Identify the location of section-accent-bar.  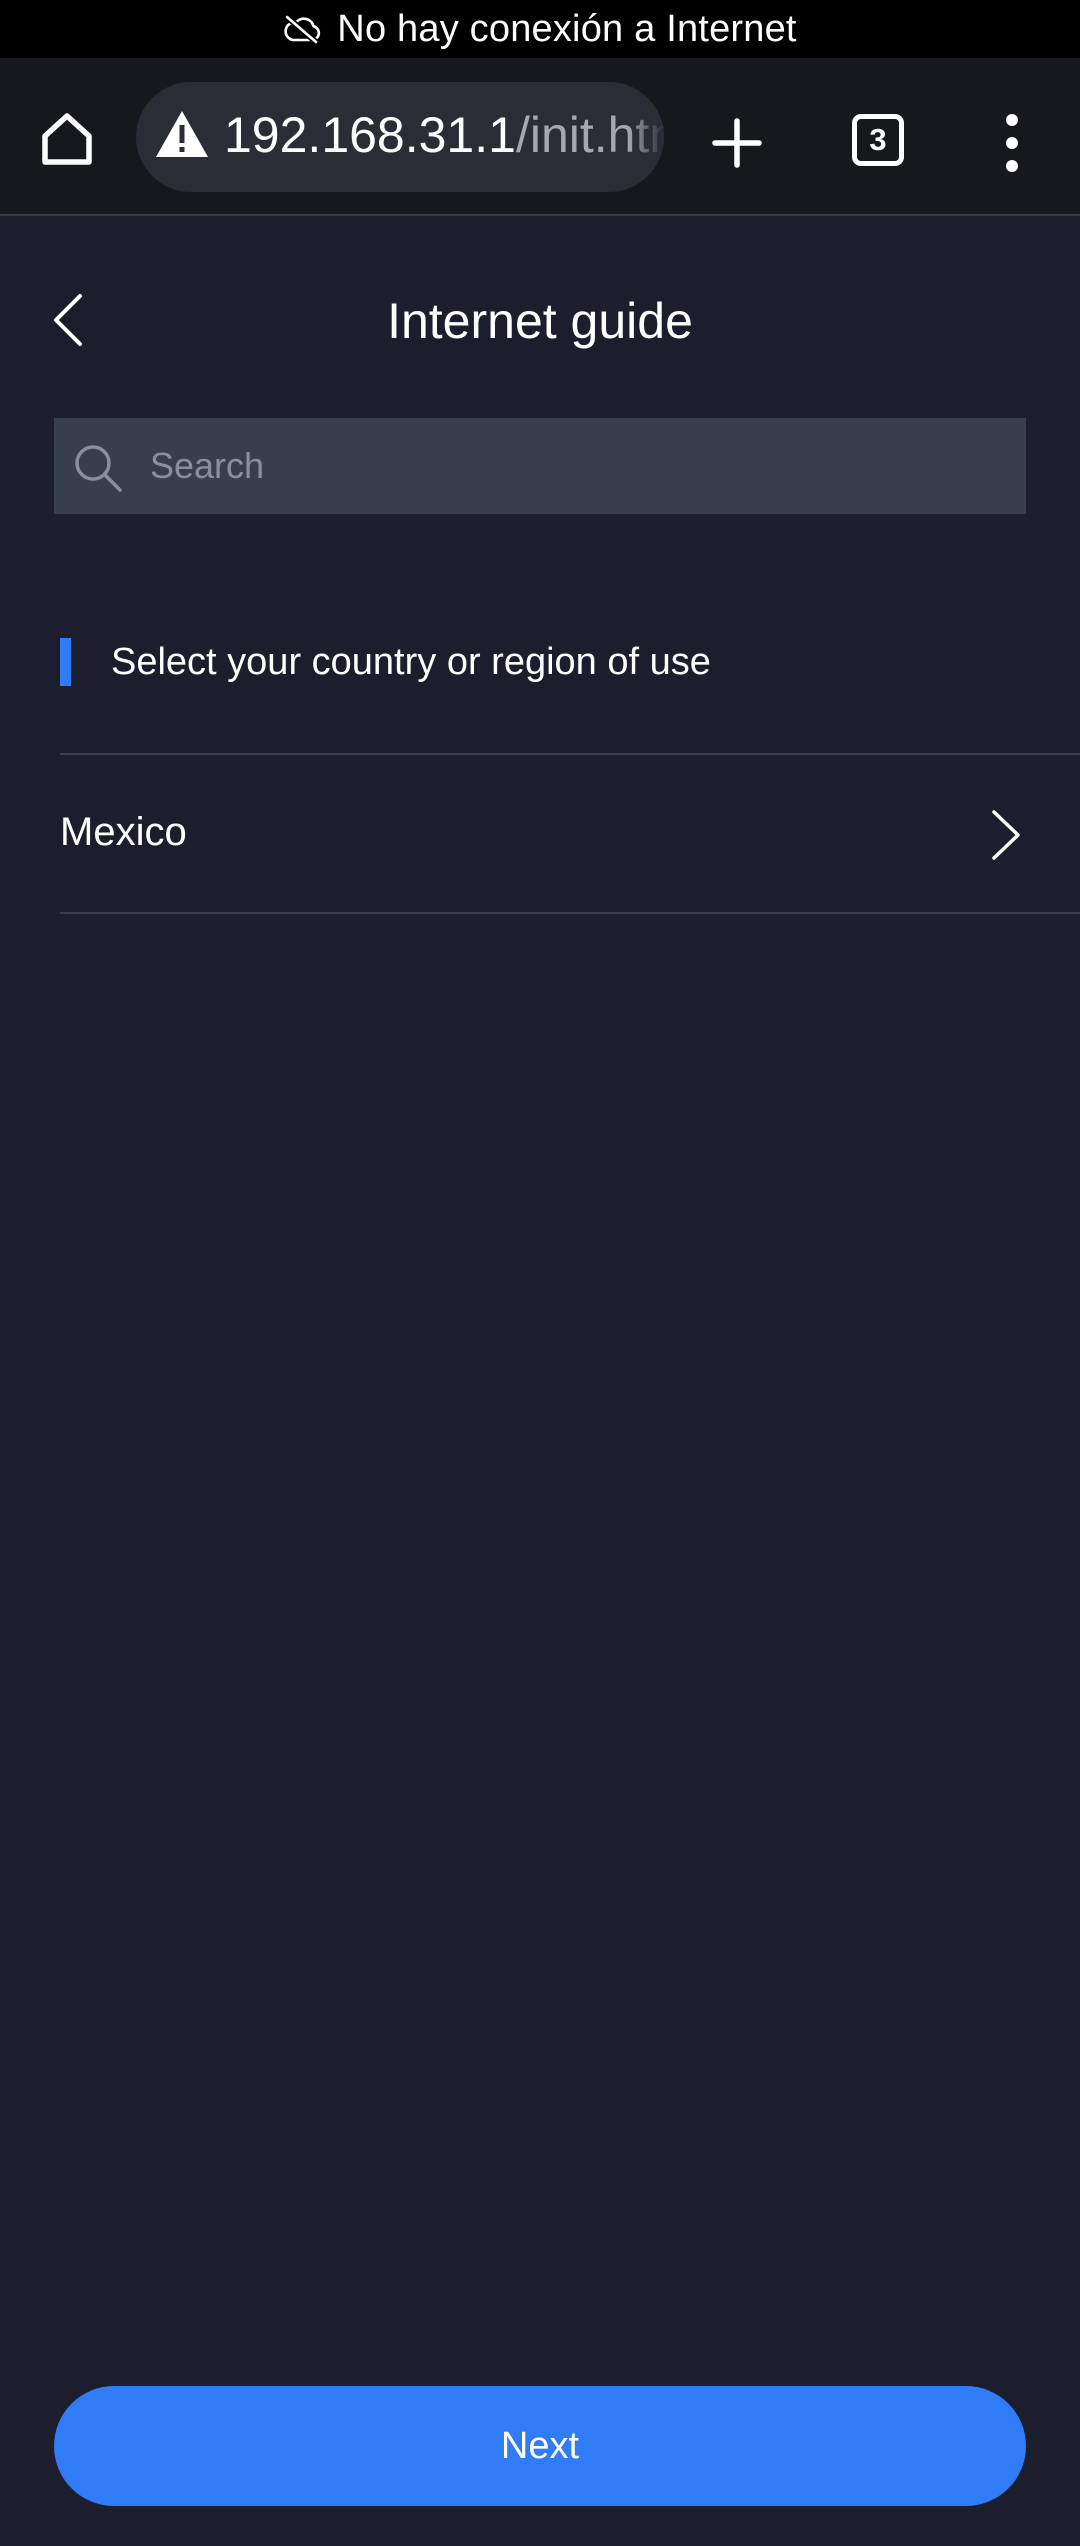
(65, 662).